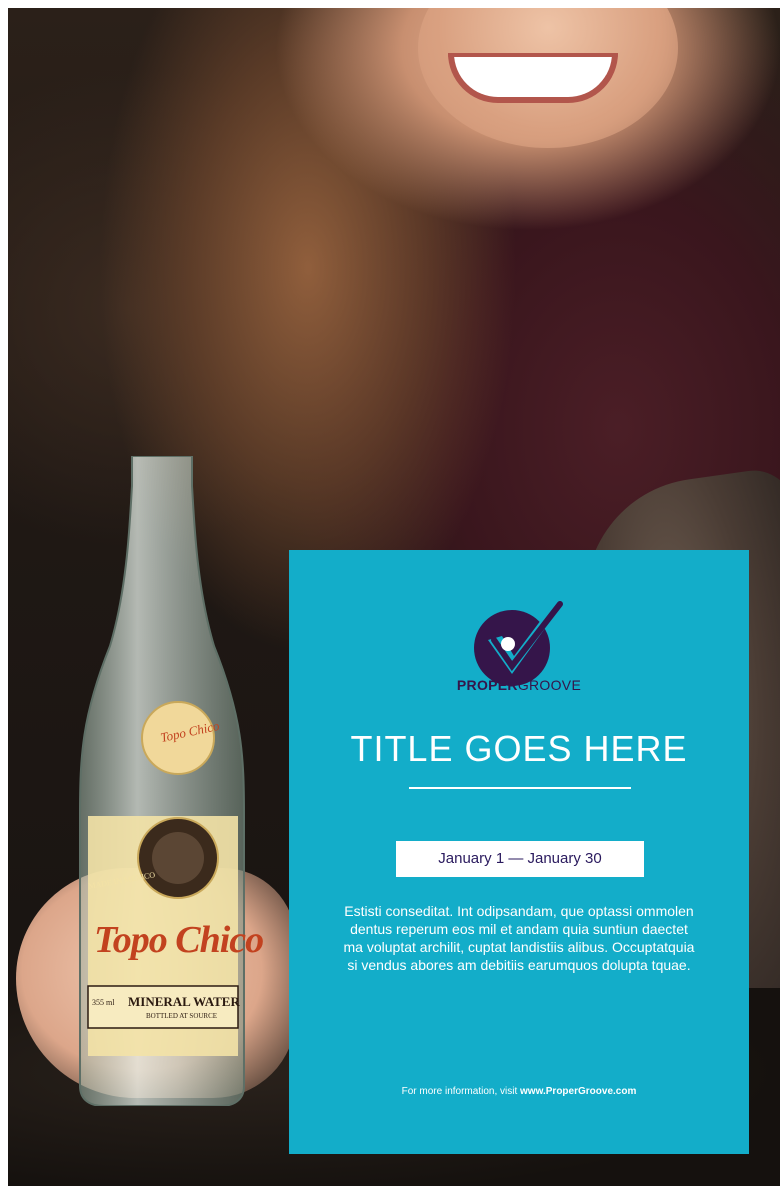 This screenshot has width=780, height=1186. Describe the element at coordinates (179, 940) in the screenshot. I see `bottle-brand-script: Topo Chico` at that location.